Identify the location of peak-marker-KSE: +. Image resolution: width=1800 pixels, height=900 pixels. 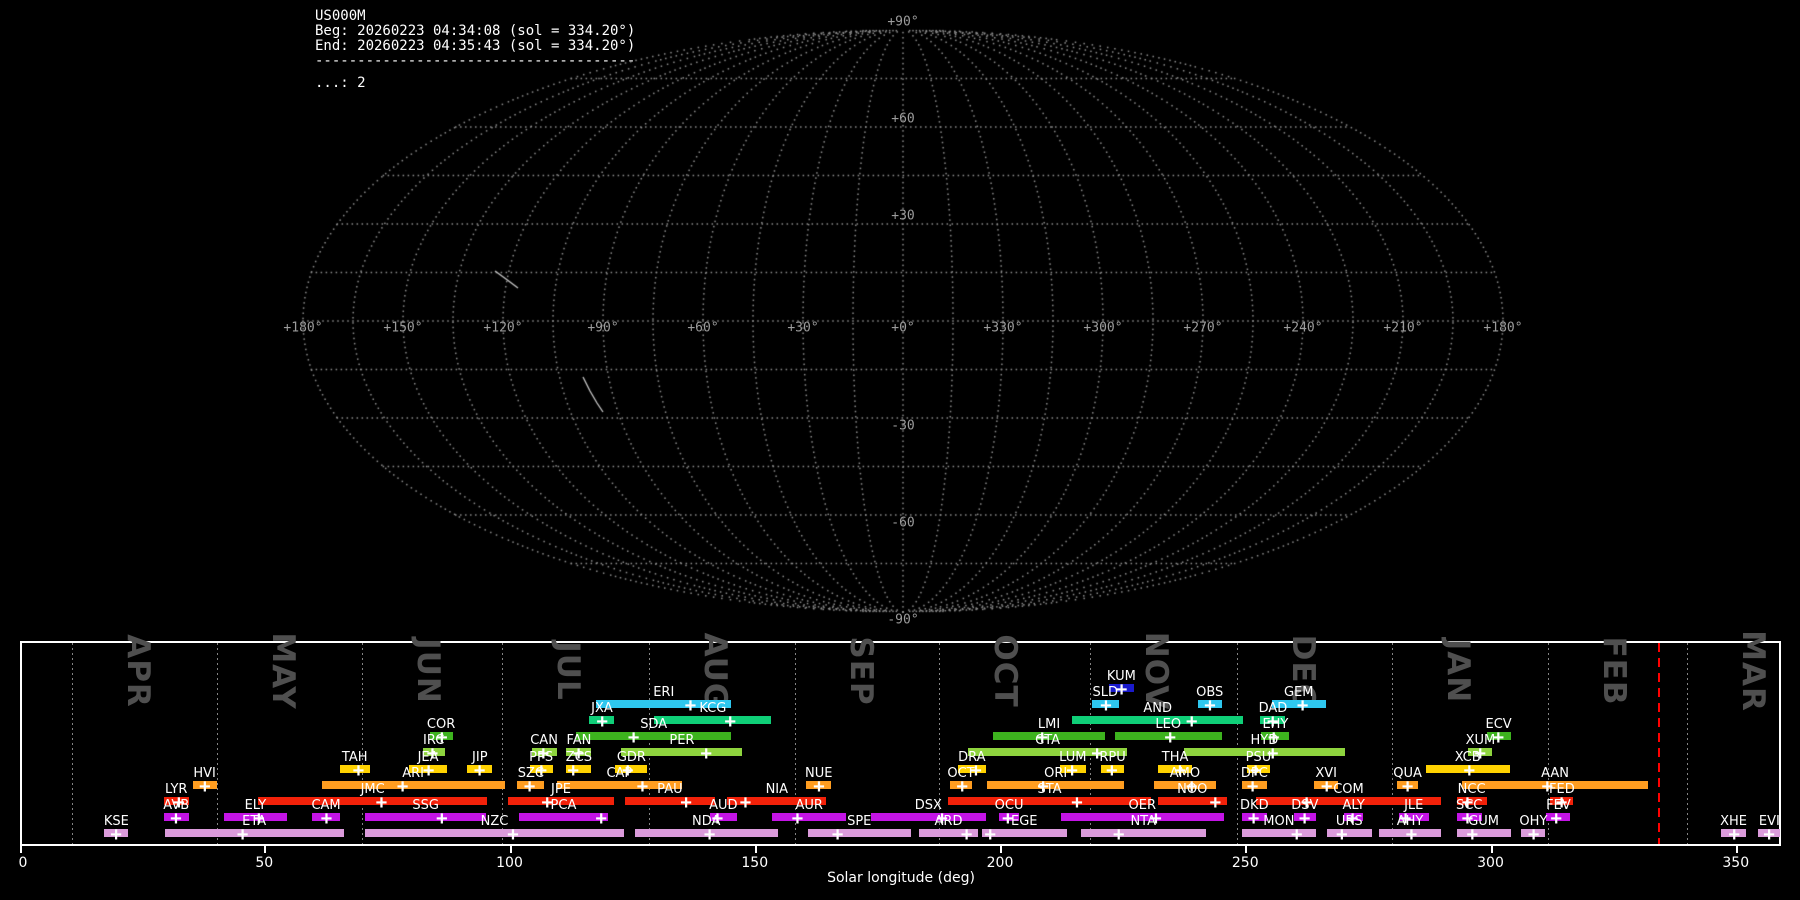
(116, 834).